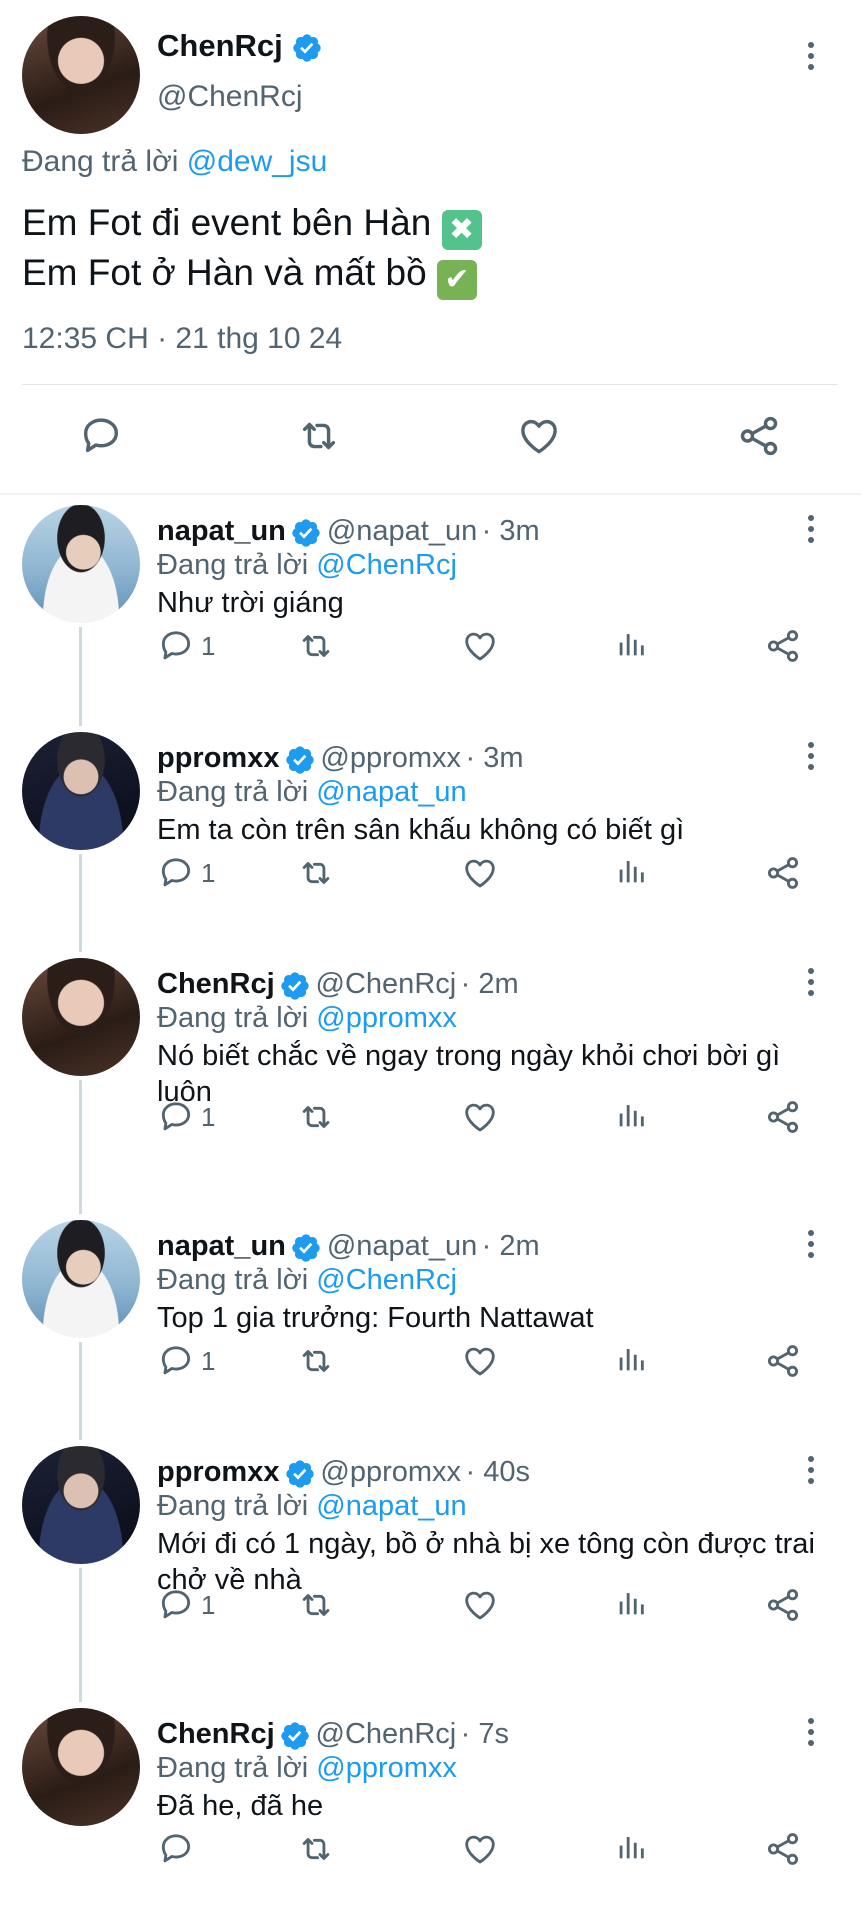 The height and width of the screenshot is (1920, 861). What do you see at coordinates (430, 494) in the screenshot?
I see `divider` at bounding box center [430, 494].